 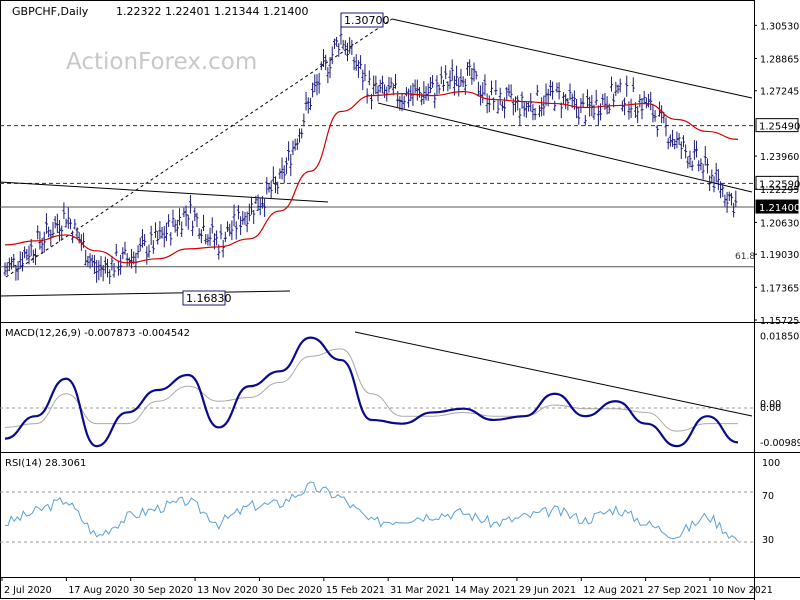 I want to click on low-label: 1.16830, so click(x=209, y=298).